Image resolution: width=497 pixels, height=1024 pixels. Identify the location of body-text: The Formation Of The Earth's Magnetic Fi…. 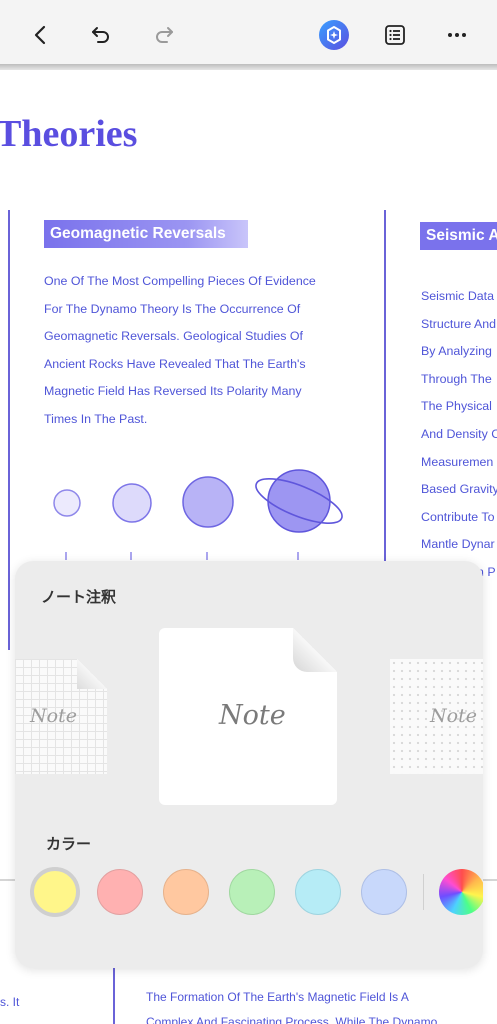
(292, 1007).